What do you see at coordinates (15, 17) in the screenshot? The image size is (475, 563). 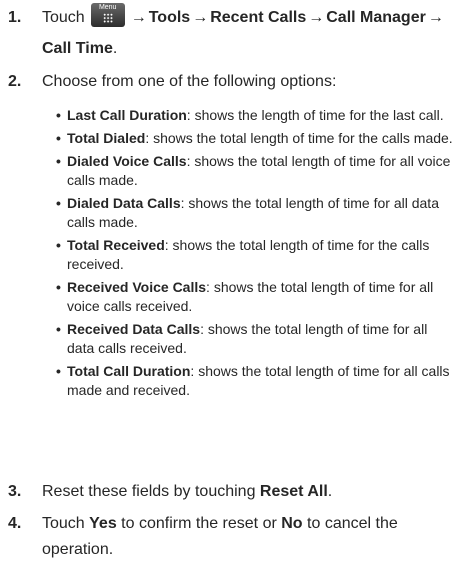 I see `step-number: 1.` at bounding box center [15, 17].